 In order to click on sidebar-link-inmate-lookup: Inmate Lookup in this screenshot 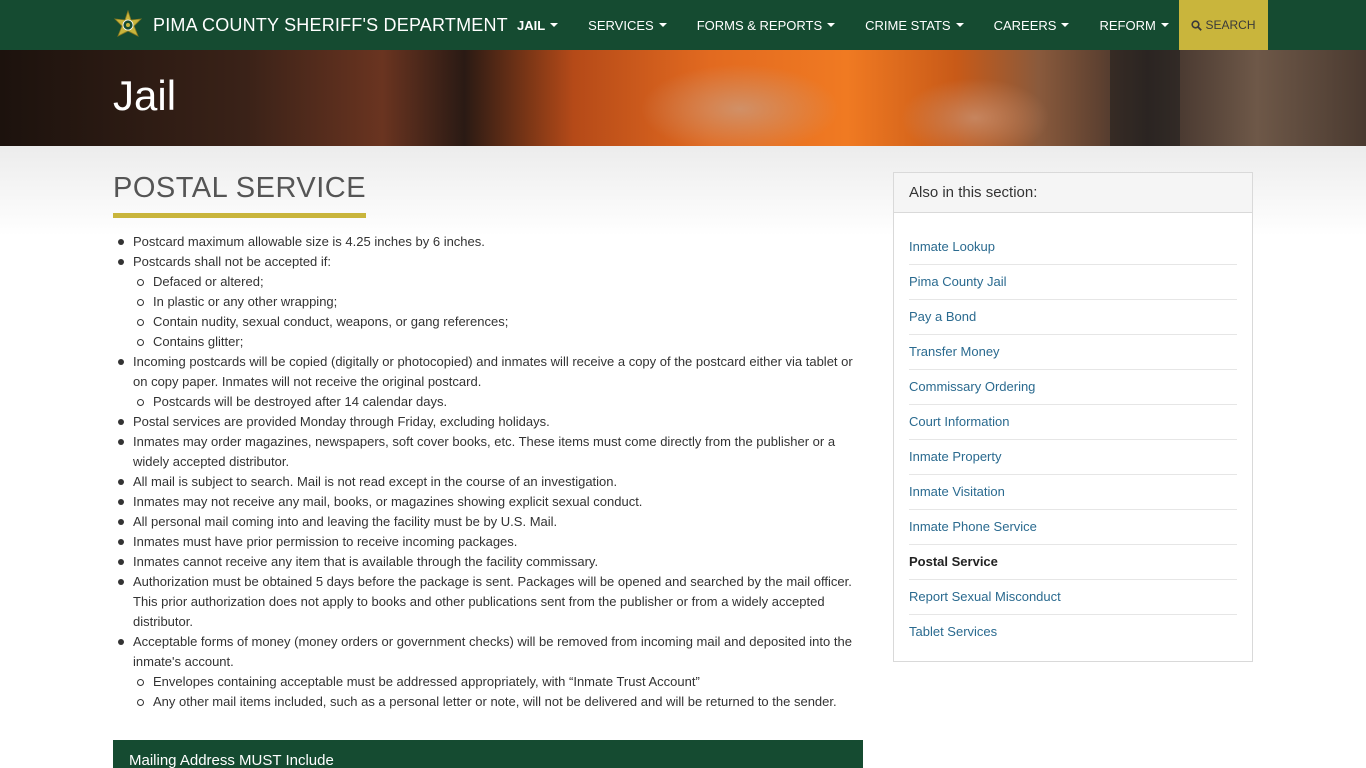, I will do `click(1073, 247)`.